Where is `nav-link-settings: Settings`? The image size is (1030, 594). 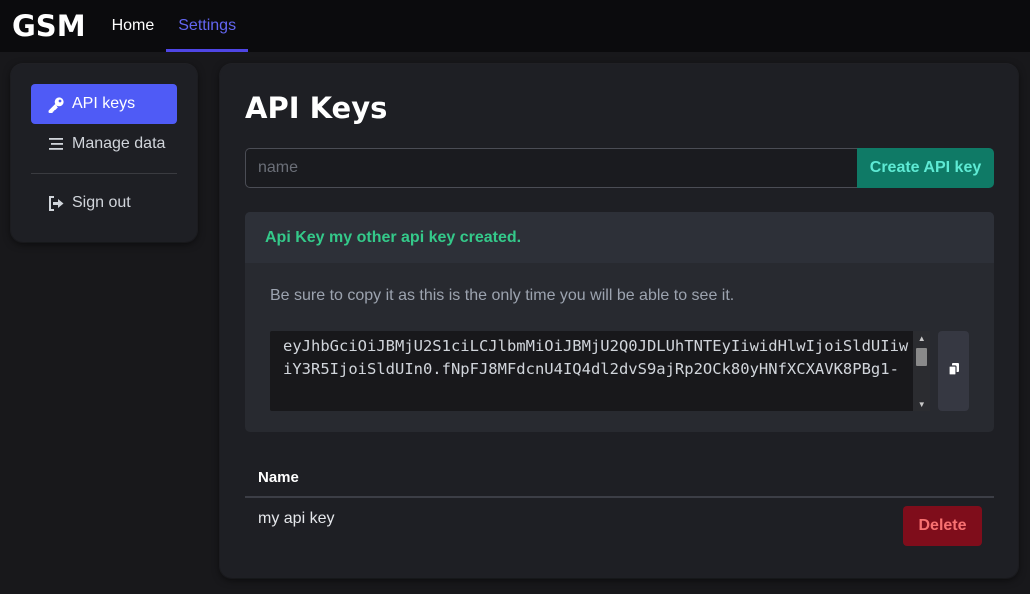
nav-link-settings: Settings is located at coordinates (207, 26).